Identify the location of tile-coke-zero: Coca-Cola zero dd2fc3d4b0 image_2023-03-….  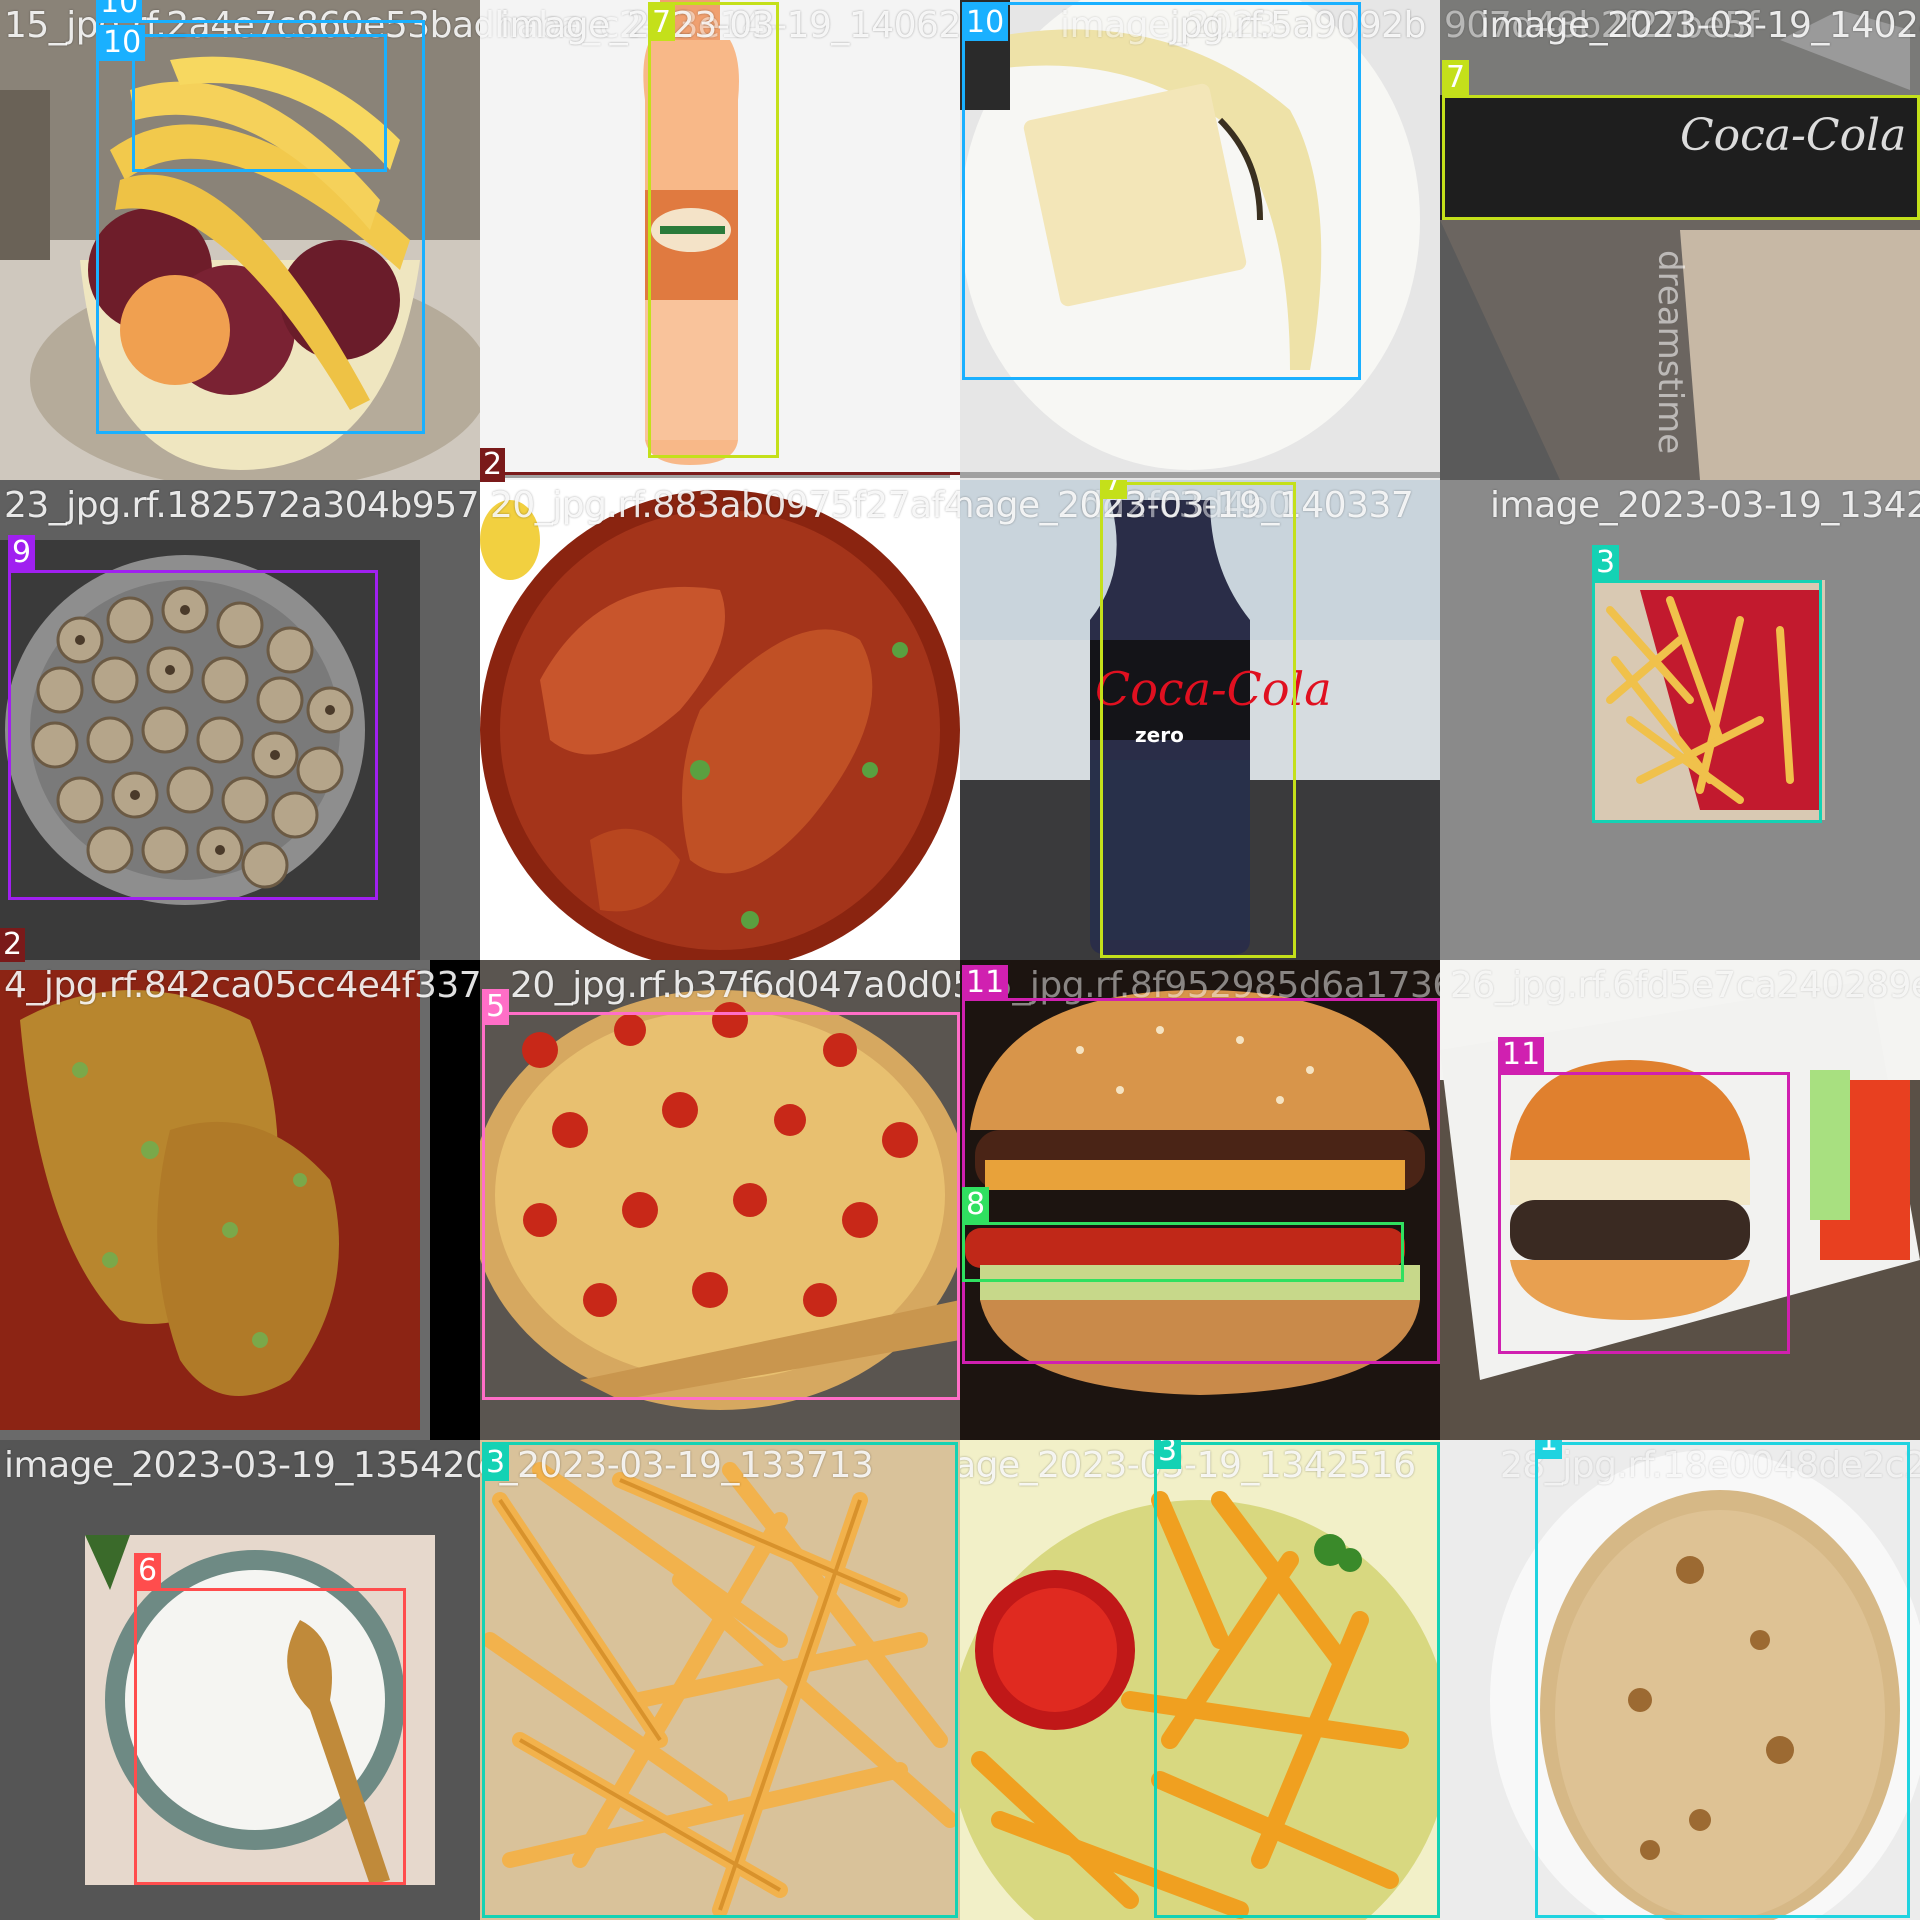
(1200, 720).